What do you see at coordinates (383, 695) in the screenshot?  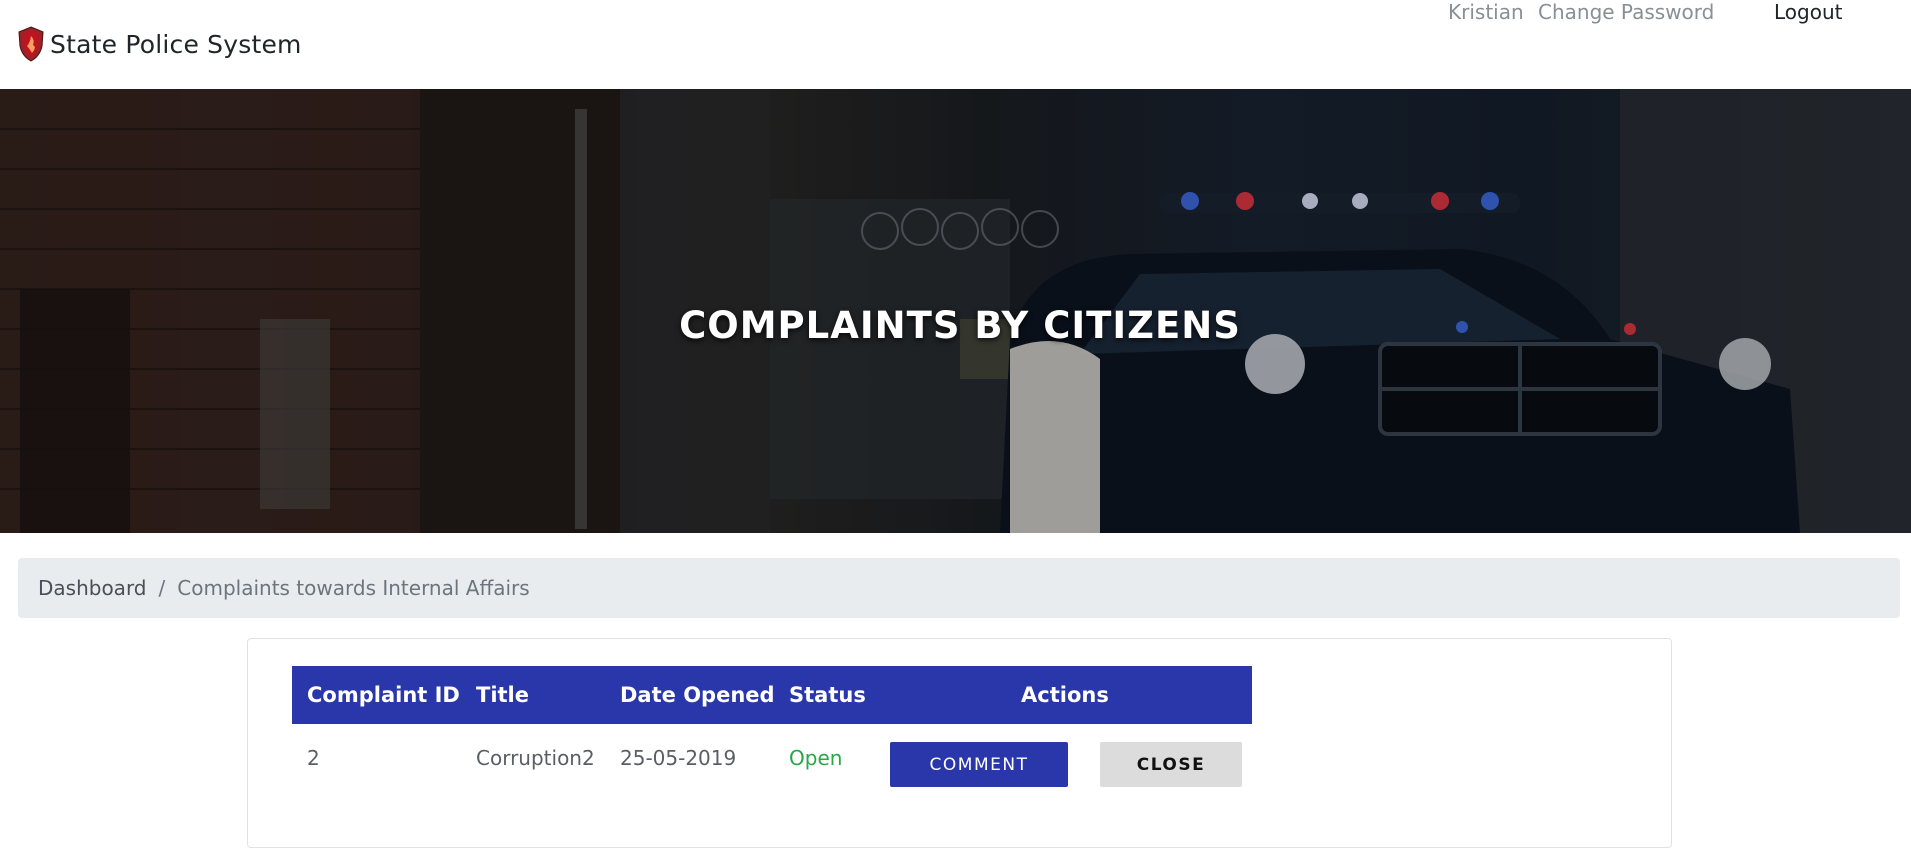 I see `header-complaint-id: Complaint ID` at bounding box center [383, 695].